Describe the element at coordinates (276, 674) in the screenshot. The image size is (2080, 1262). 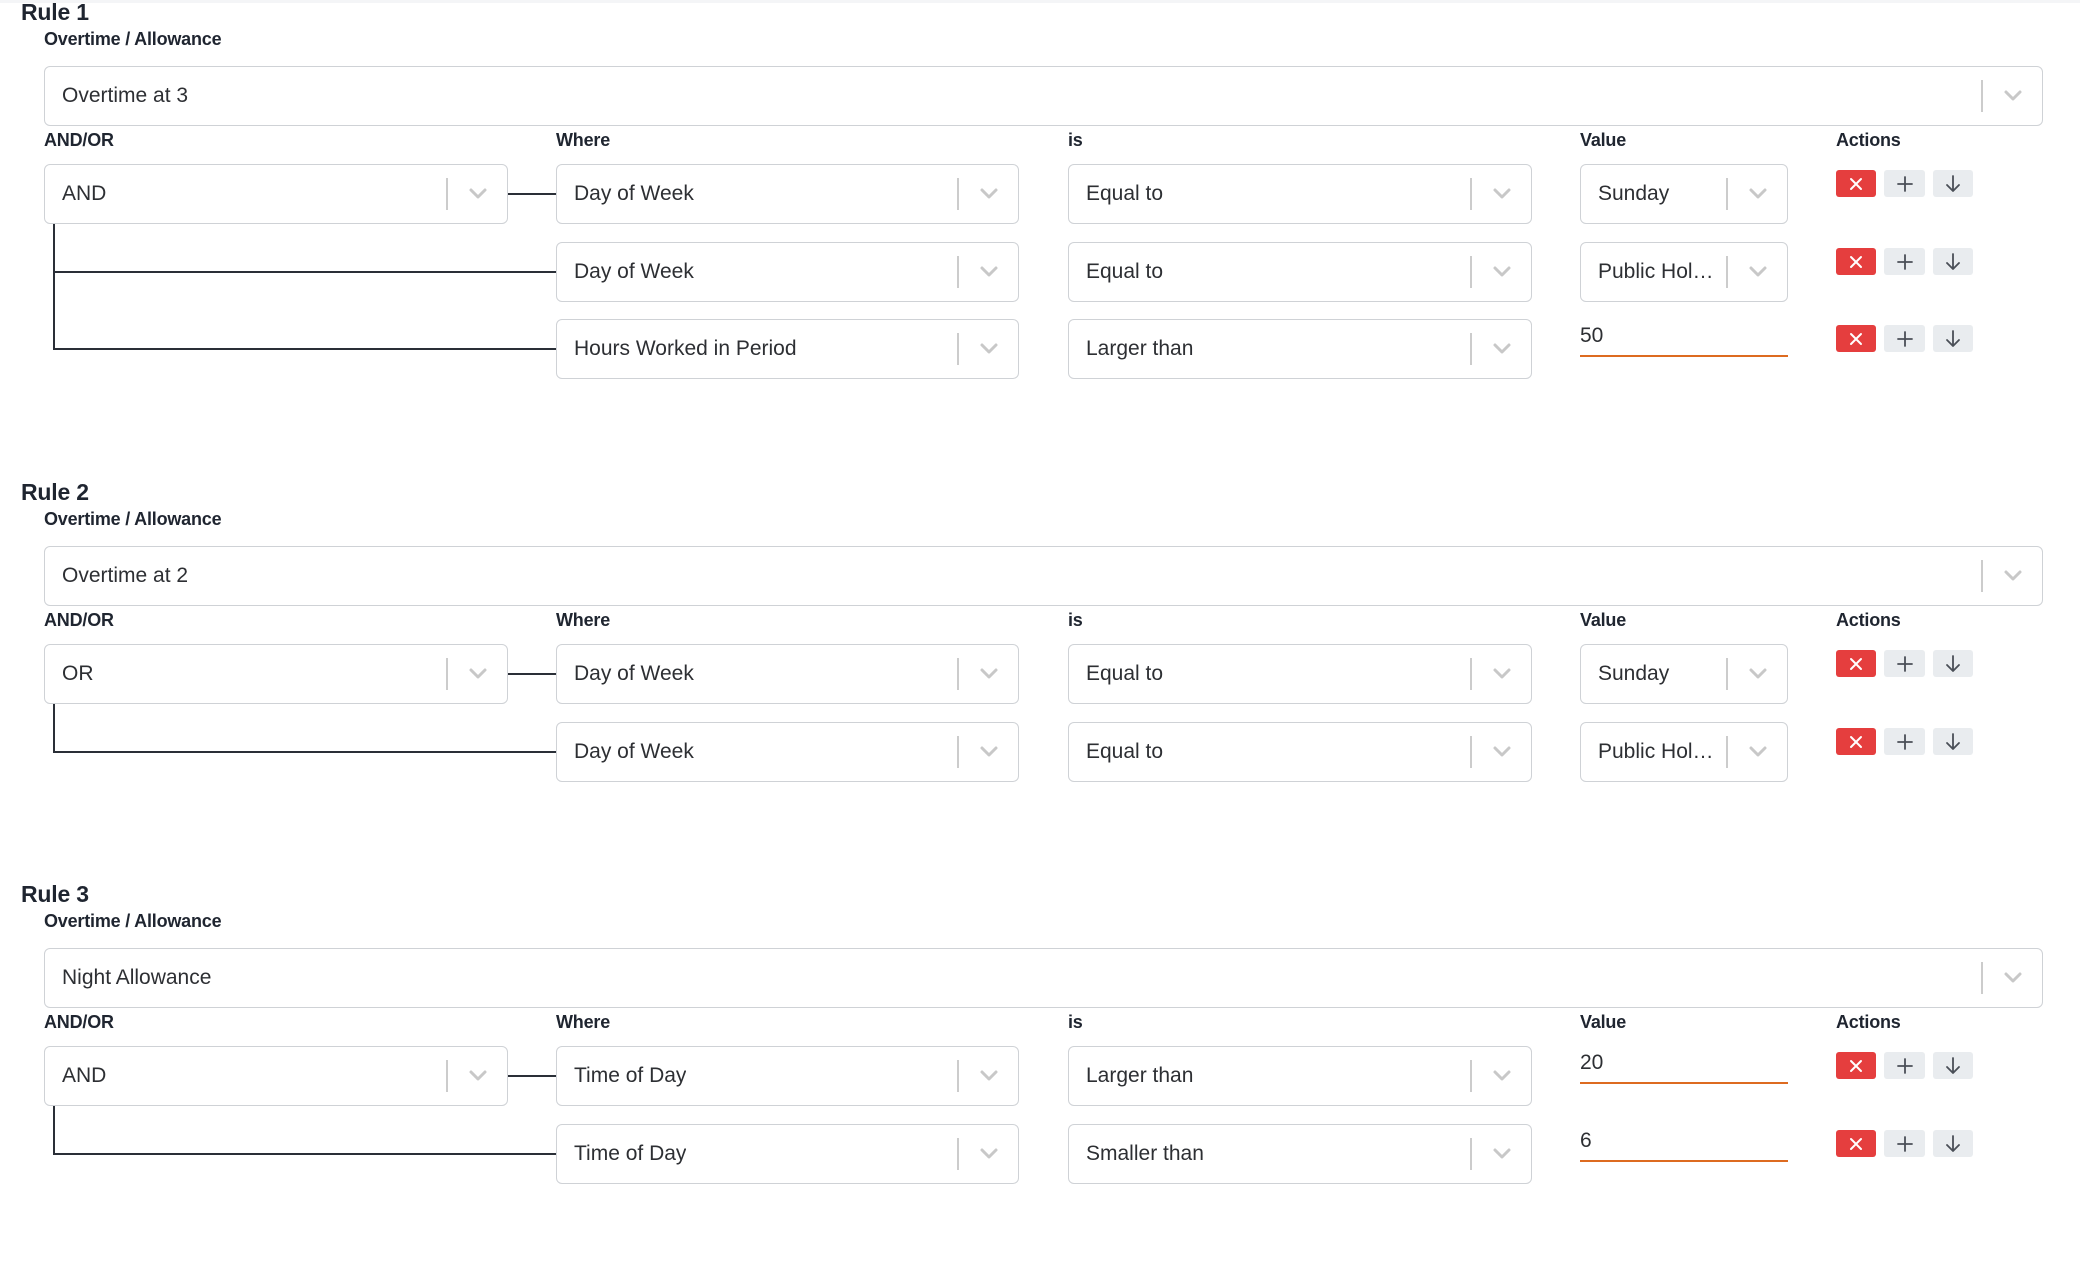
I see `andor-select: OR` at that location.